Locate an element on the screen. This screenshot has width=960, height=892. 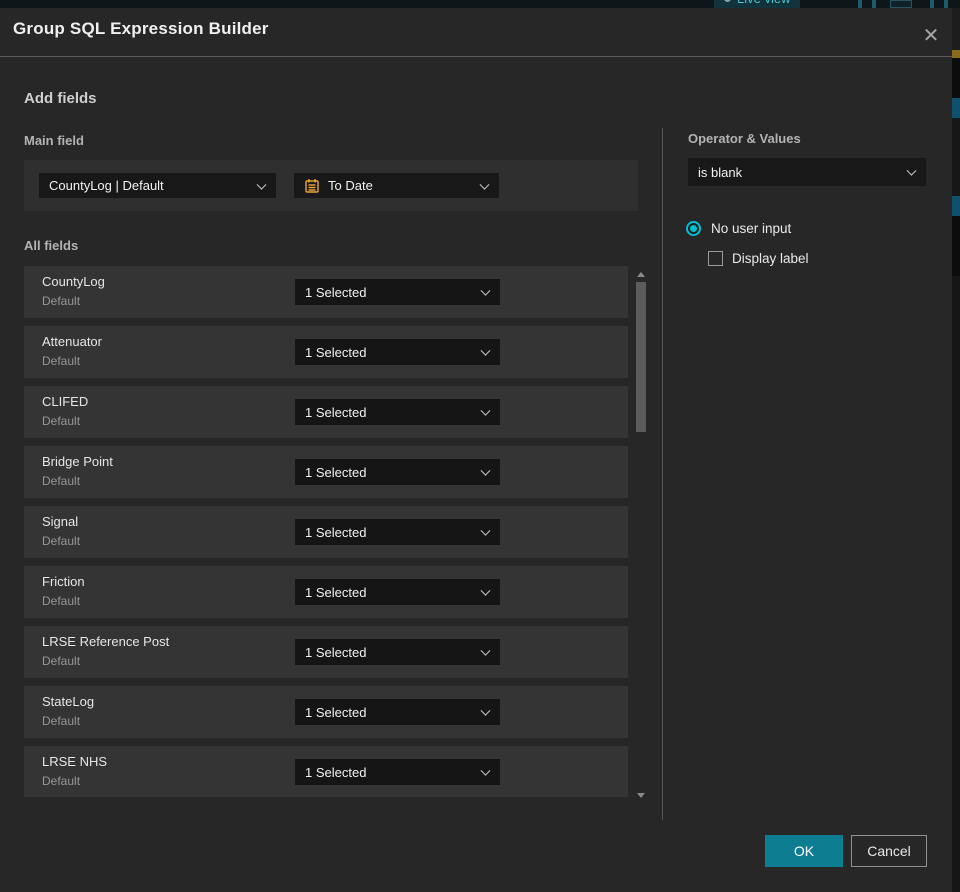
operator-select: is blank is located at coordinates (807, 172).